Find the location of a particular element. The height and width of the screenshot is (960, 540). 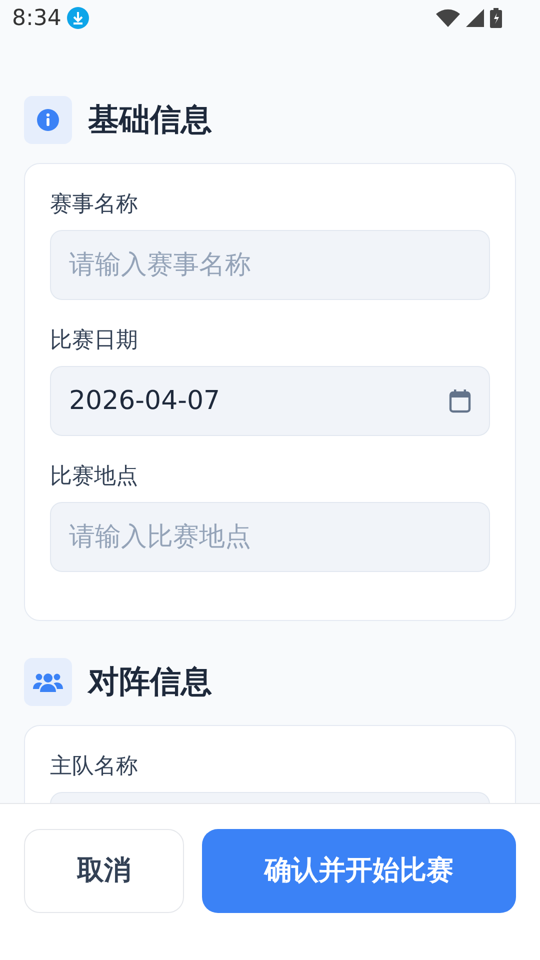

wifi-icon is located at coordinates (448, 18).